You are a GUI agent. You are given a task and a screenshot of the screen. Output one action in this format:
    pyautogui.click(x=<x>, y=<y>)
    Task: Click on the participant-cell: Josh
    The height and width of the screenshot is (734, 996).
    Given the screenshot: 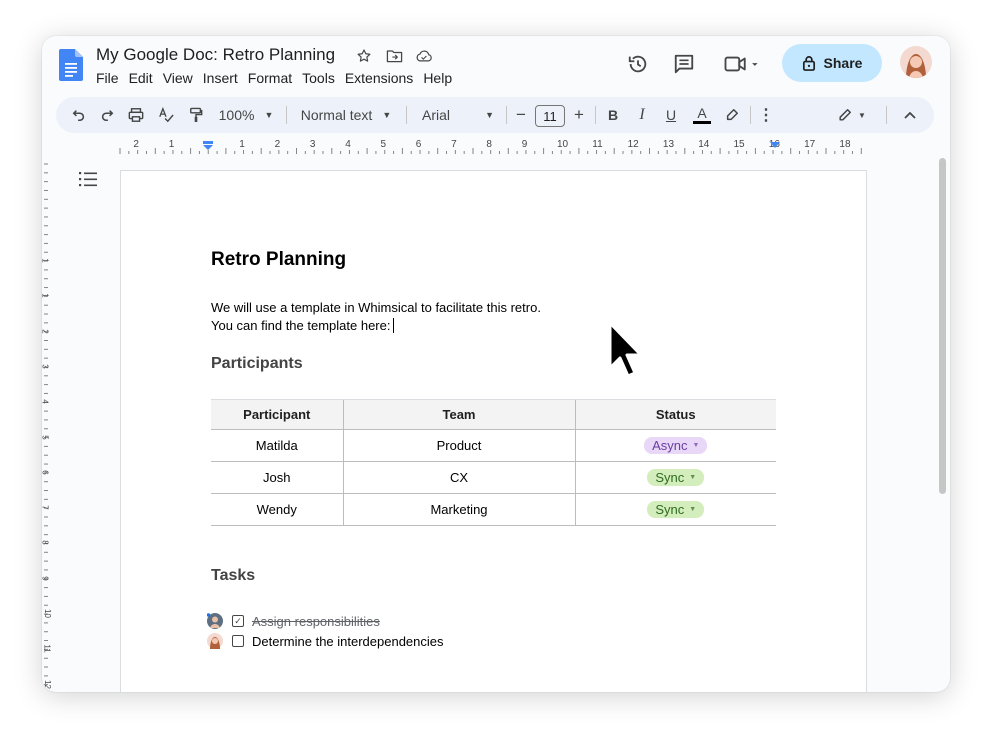 What is the action you would take?
    pyautogui.click(x=277, y=477)
    